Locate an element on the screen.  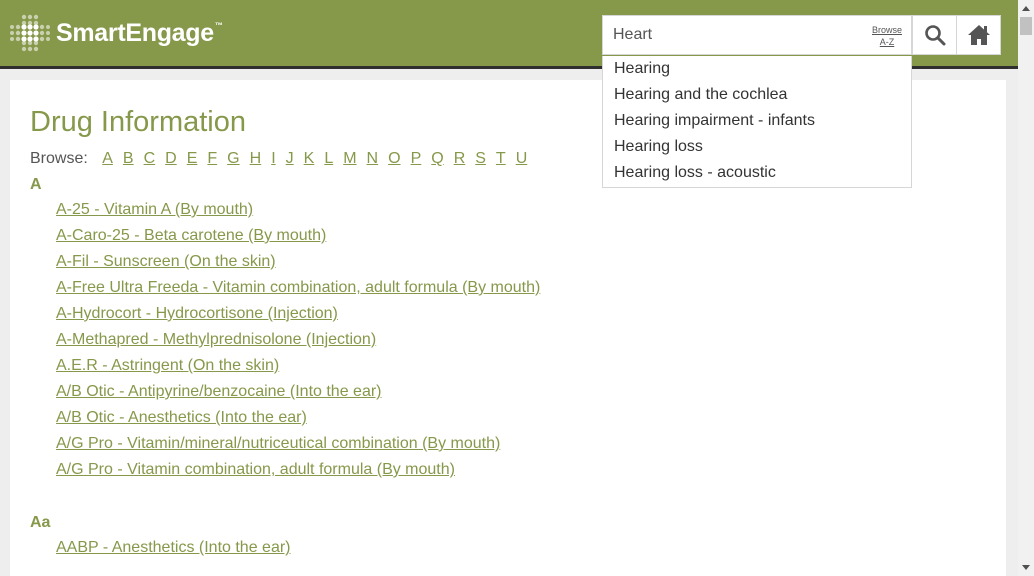
browse-letter-link: A is located at coordinates (107, 158).